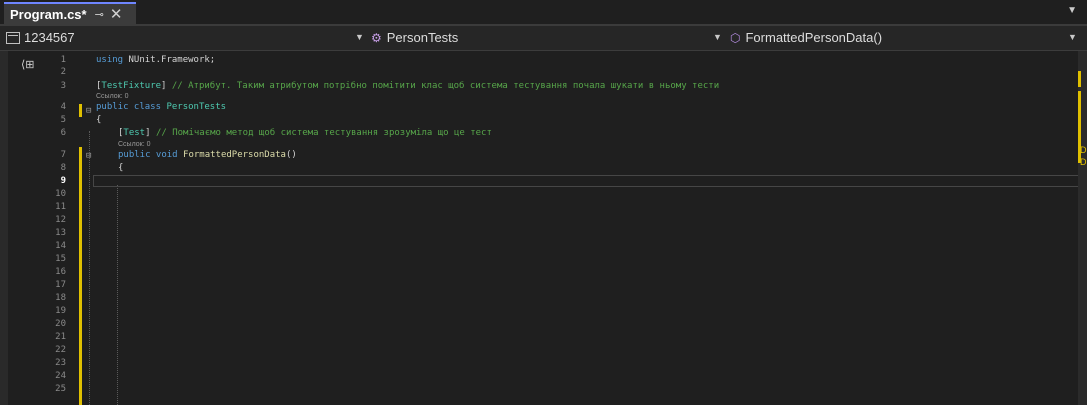 Image resolution: width=1087 pixels, height=405 pixels. What do you see at coordinates (60, 337) in the screenshot?
I see `line-number: 21` at bounding box center [60, 337].